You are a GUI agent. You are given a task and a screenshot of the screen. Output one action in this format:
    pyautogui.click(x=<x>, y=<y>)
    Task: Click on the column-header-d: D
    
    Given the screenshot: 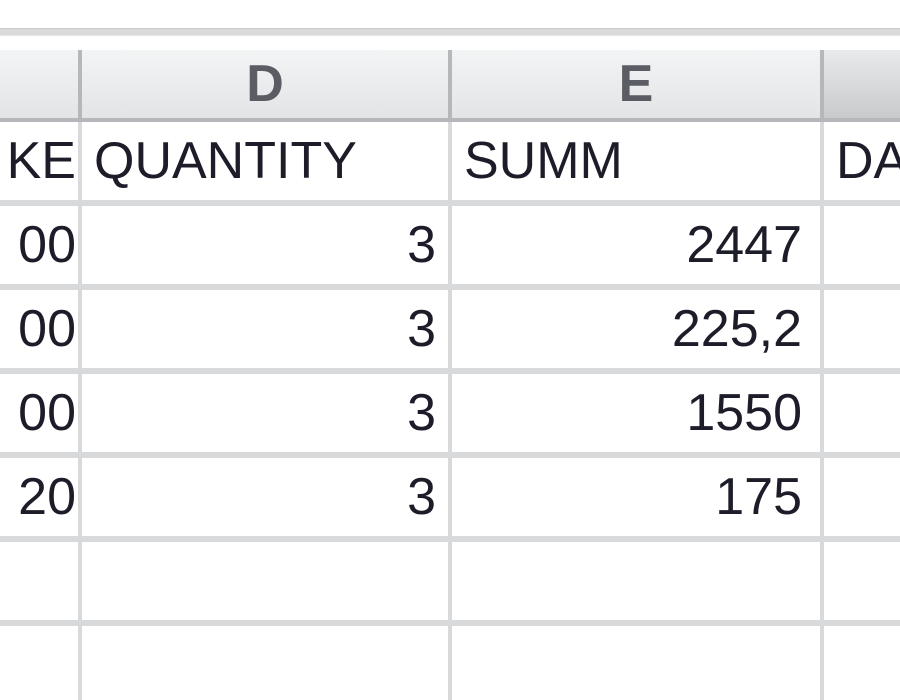 What is the action you would take?
    pyautogui.click(x=267, y=86)
    